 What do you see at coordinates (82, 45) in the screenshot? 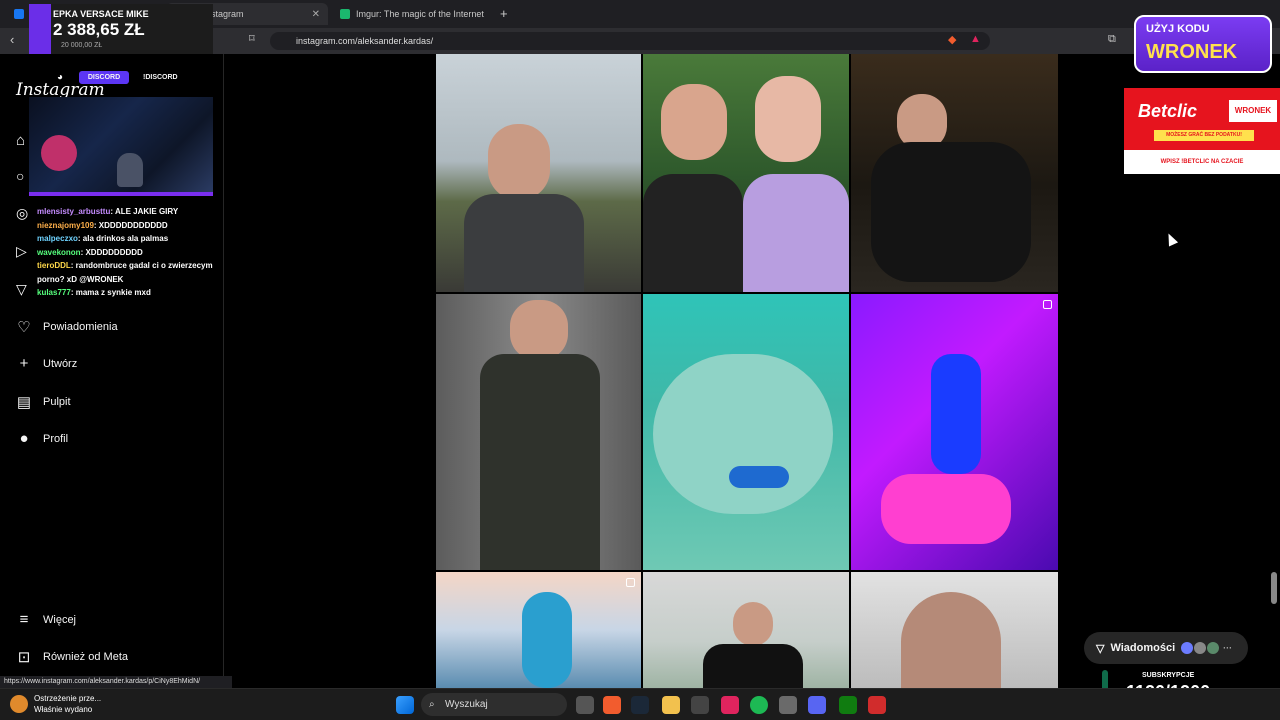
I see `donation-goal: 20 000,00 ZŁ` at bounding box center [82, 45].